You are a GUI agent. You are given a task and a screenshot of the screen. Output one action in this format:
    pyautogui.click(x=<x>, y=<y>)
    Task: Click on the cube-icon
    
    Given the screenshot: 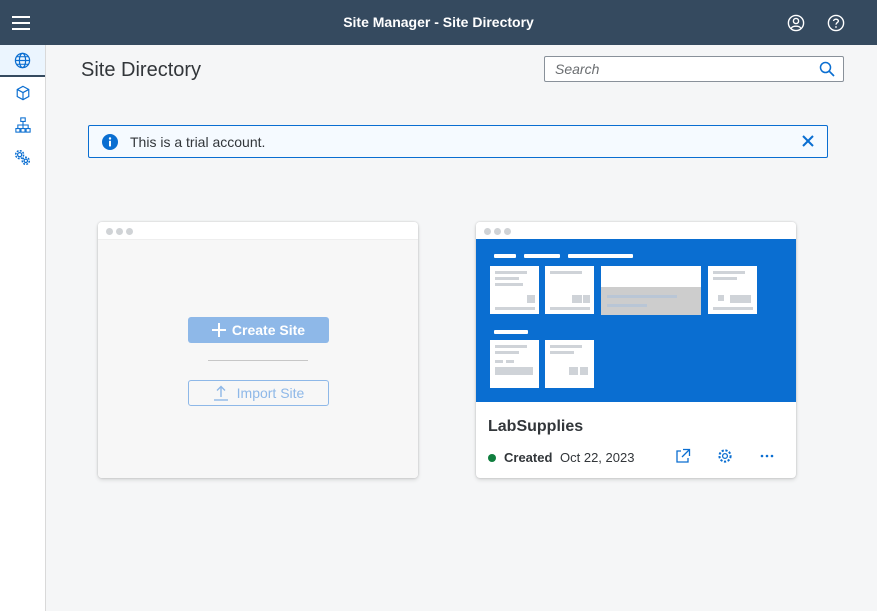 What is the action you would take?
    pyautogui.click(x=22, y=93)
    